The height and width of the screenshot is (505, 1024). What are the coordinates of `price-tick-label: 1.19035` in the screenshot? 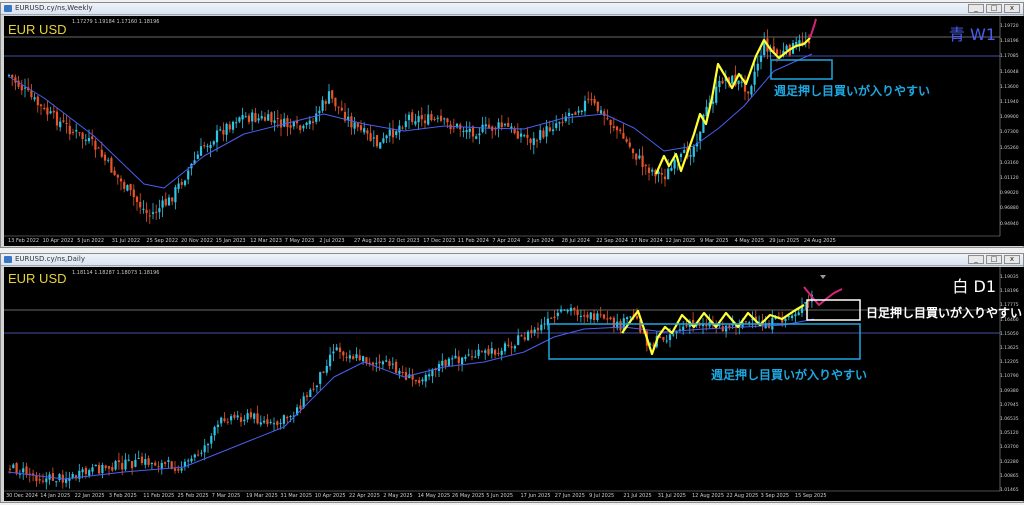 It's located at (1009, 277).